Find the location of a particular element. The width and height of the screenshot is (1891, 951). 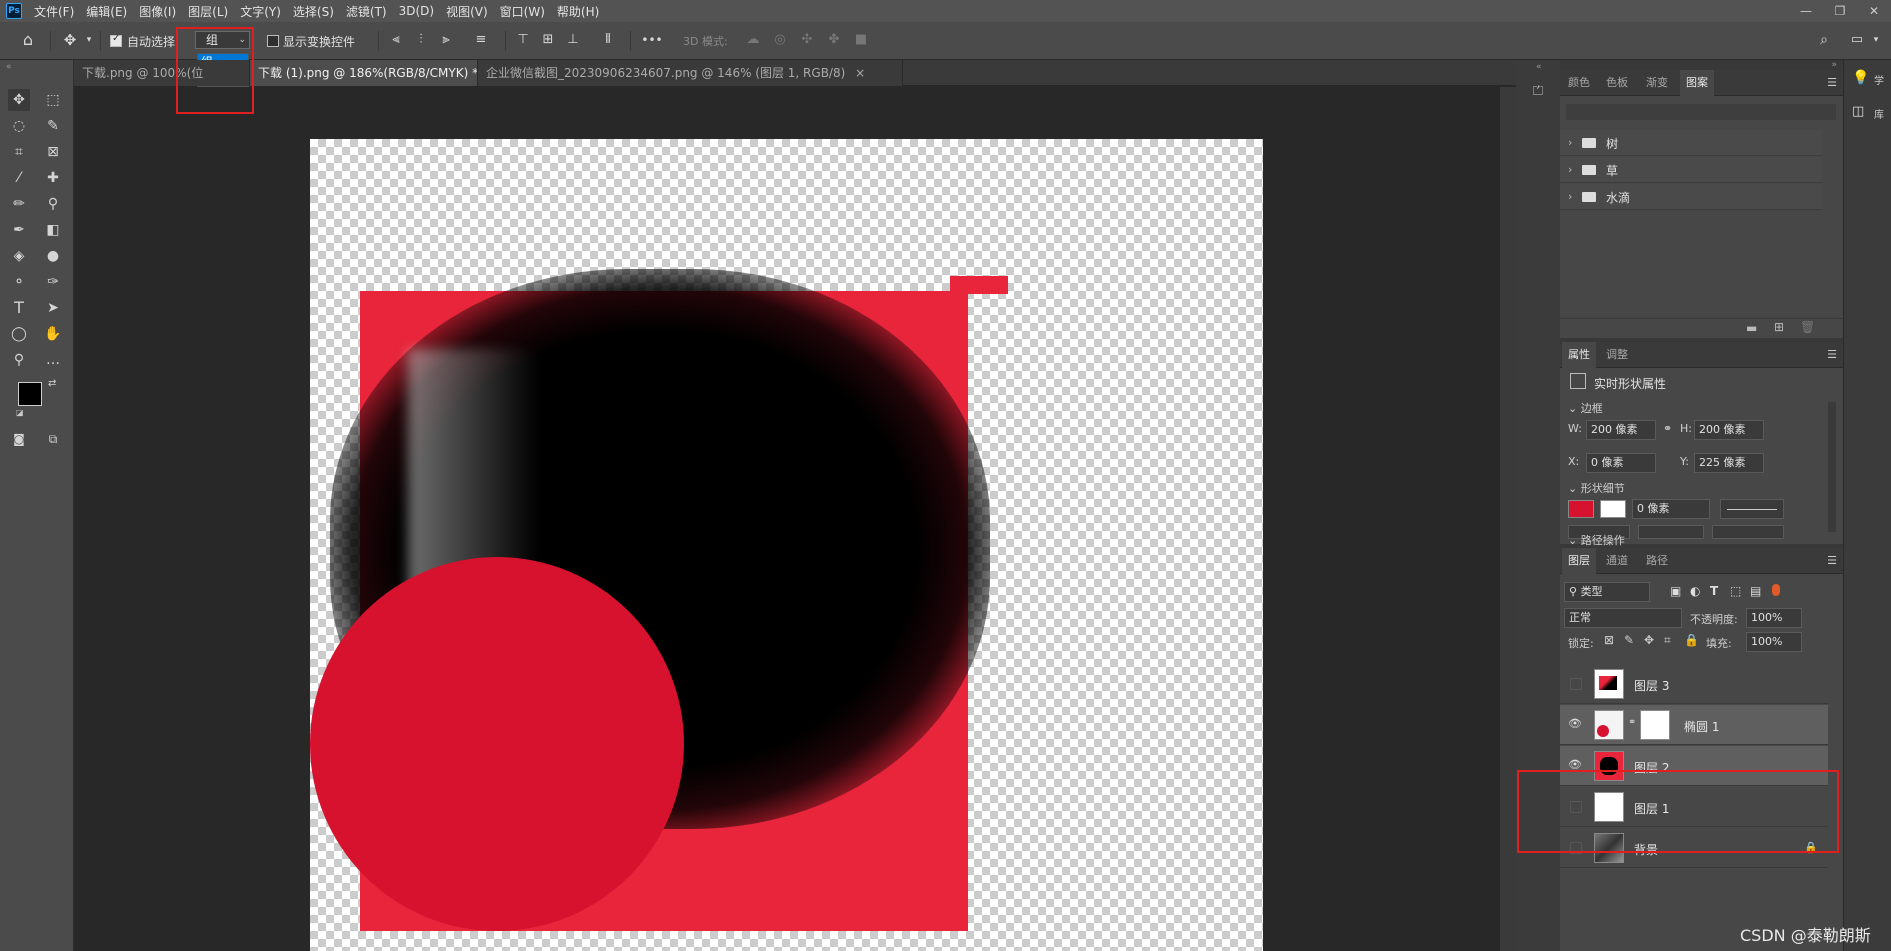

path-select-tool-icon: ➤ is located at coordinates (53, 308).